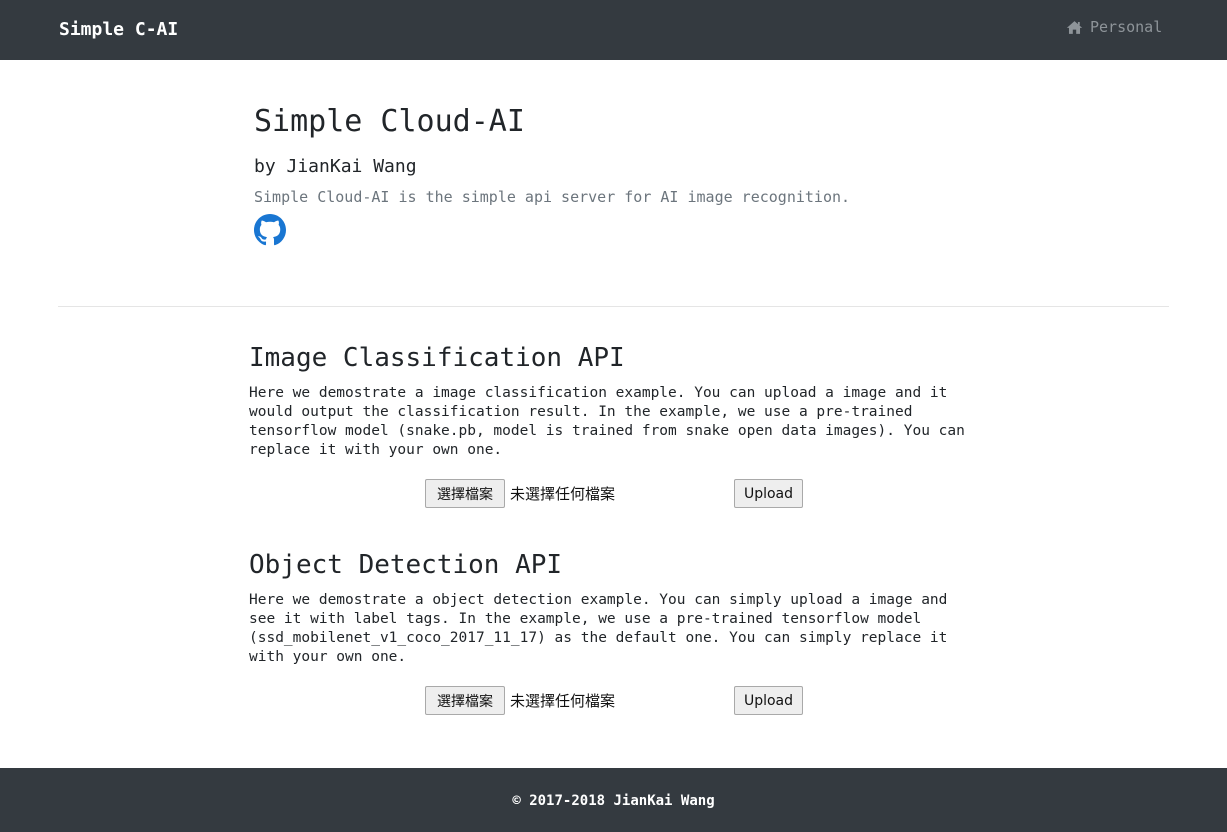 Image resolution: width=1227 pixels, height=832 pixels. I want to click on footer-copyright: © 2017-2018 JianKai Wang, so click(613, 801).